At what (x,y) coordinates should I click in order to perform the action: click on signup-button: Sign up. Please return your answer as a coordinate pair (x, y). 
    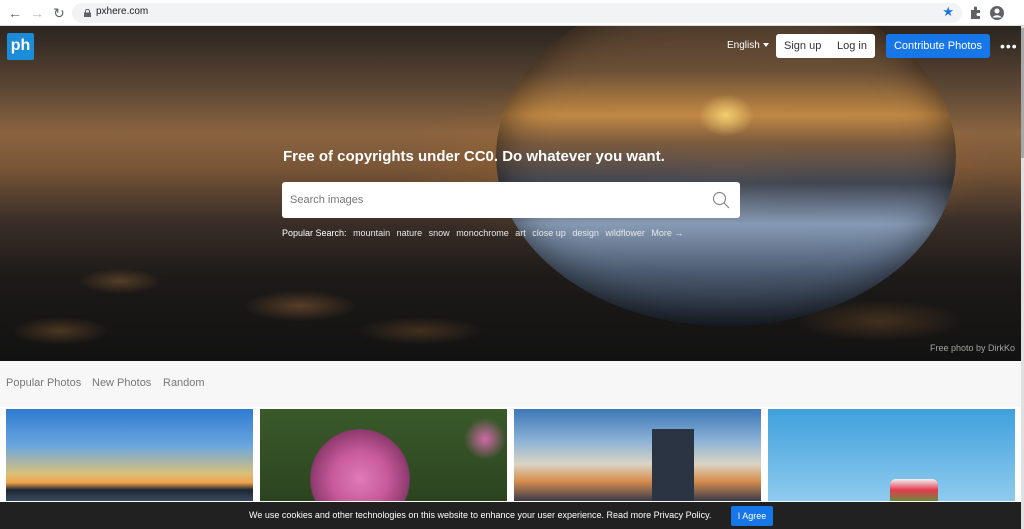
    Looking at the image, I should click on (802, 46).